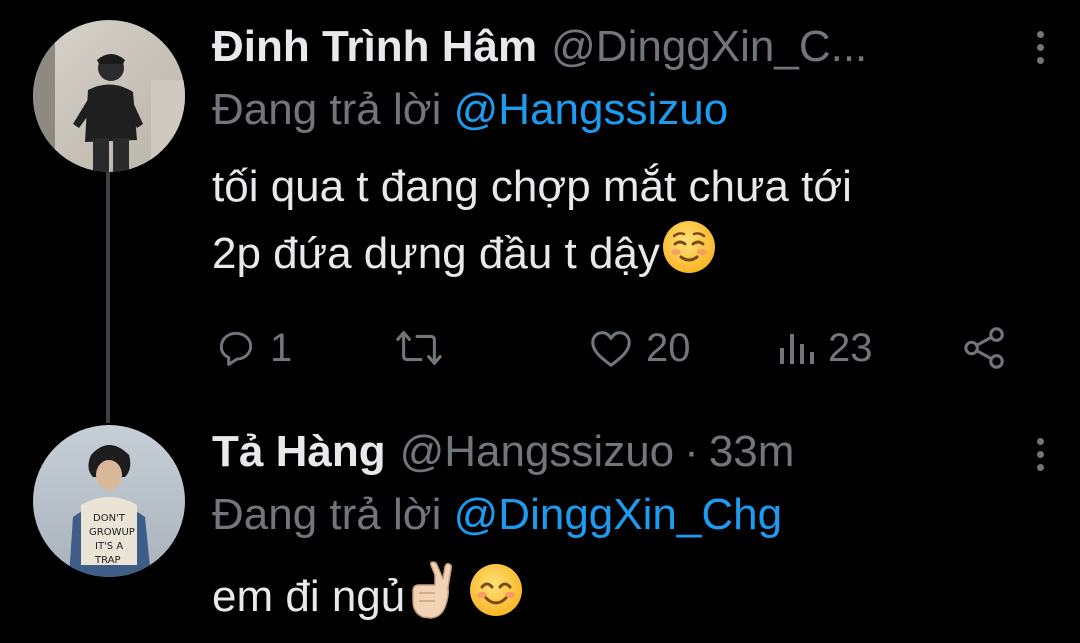  I want to click on tweet-text-content: em đi ngủ, so click(309, 596).